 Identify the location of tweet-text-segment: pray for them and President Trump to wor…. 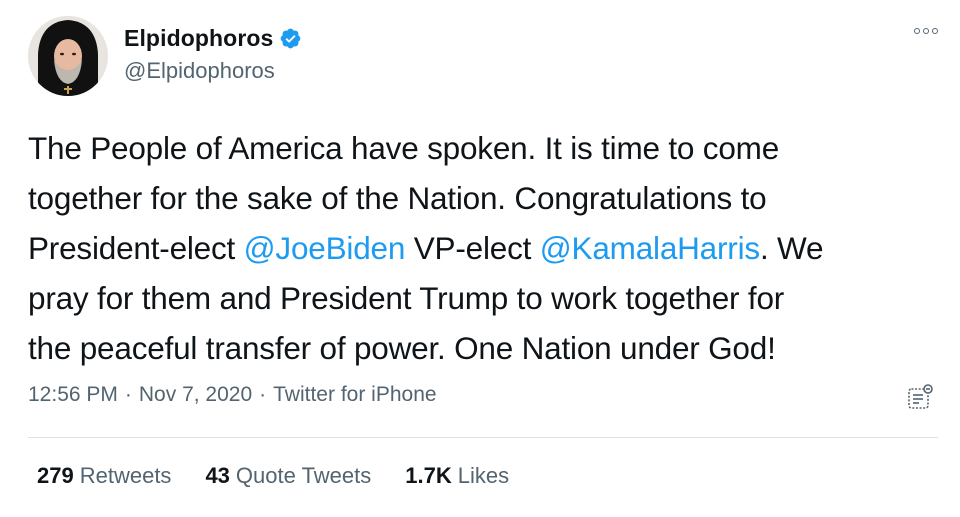
(406, 298).